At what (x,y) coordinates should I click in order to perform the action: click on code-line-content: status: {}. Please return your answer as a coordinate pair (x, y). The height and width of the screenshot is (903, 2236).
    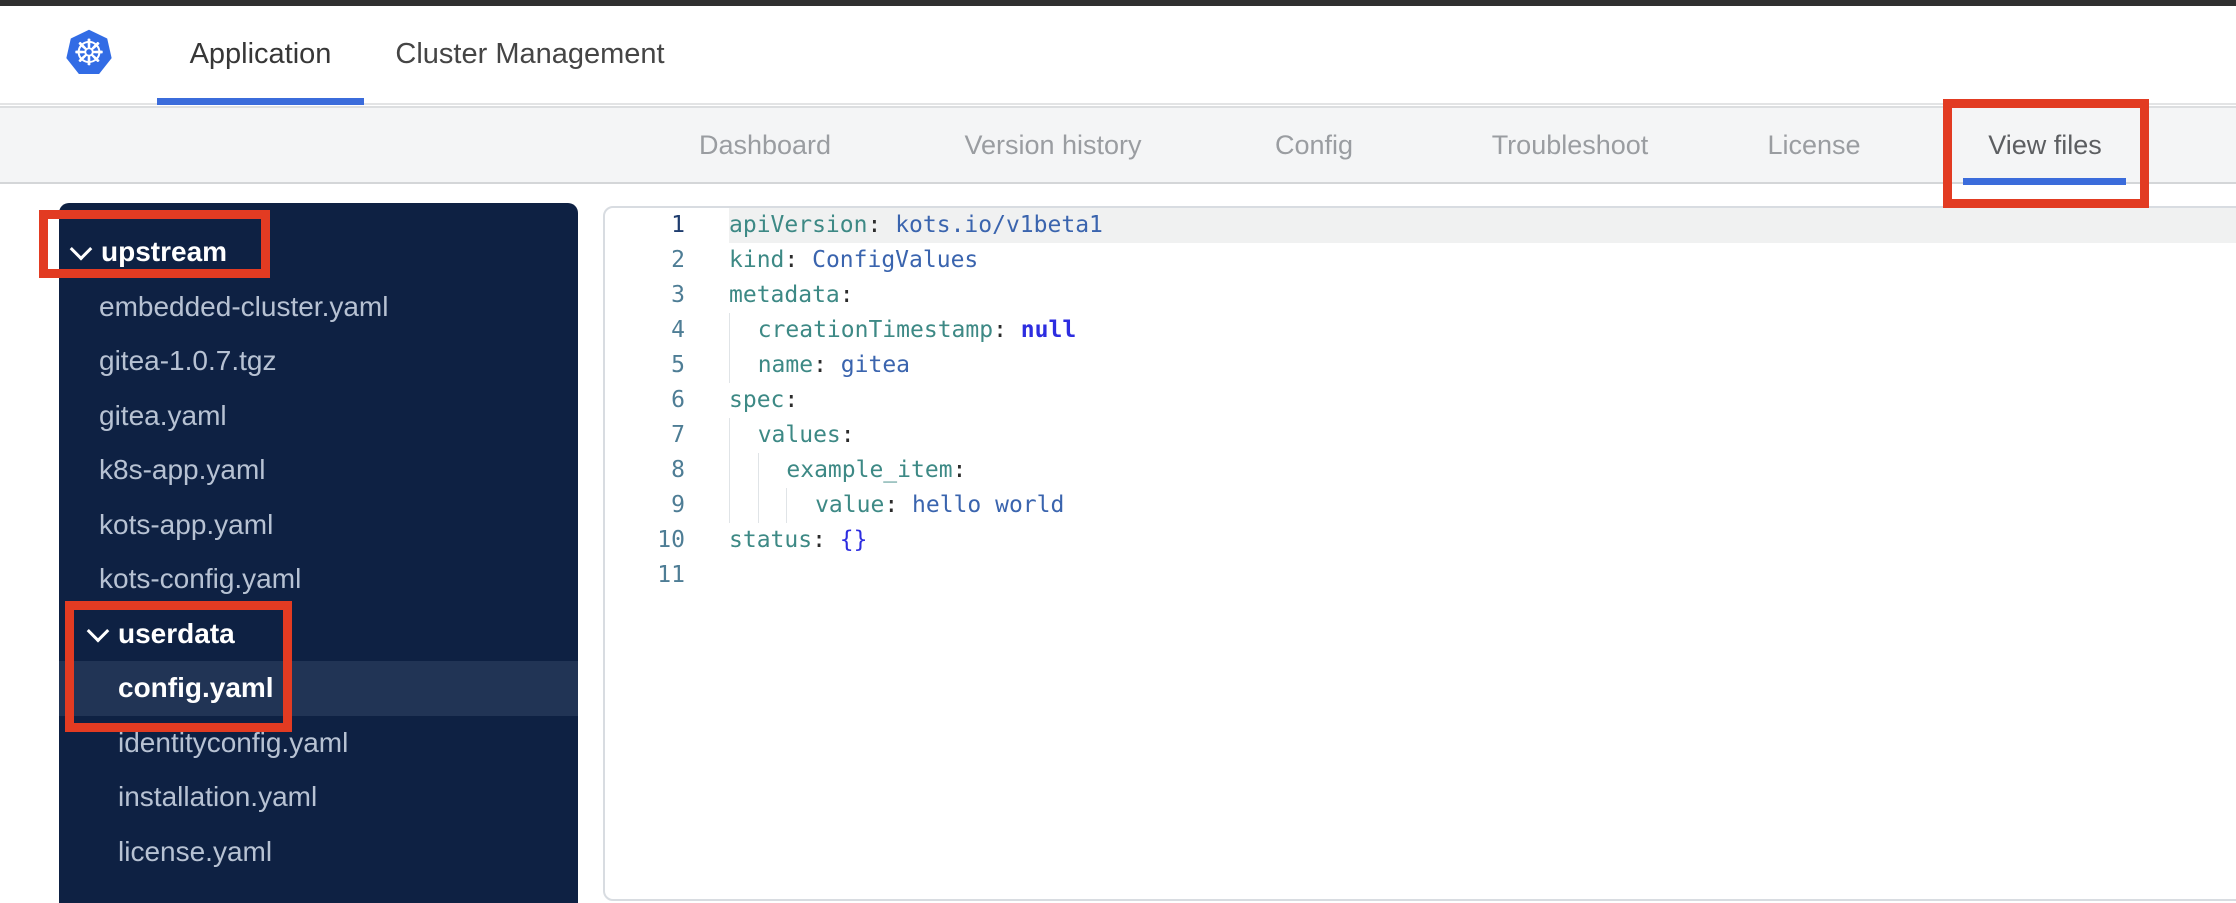
    Looking at the image, I should click on (798, 540).